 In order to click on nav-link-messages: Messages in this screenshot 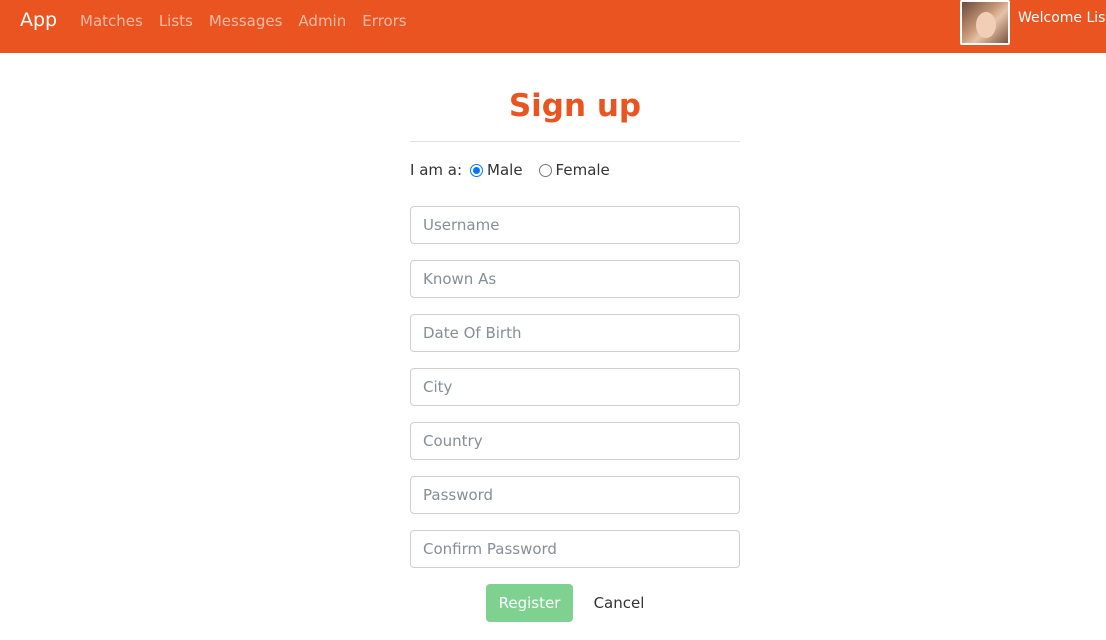, I will do `click(246, 21)`.